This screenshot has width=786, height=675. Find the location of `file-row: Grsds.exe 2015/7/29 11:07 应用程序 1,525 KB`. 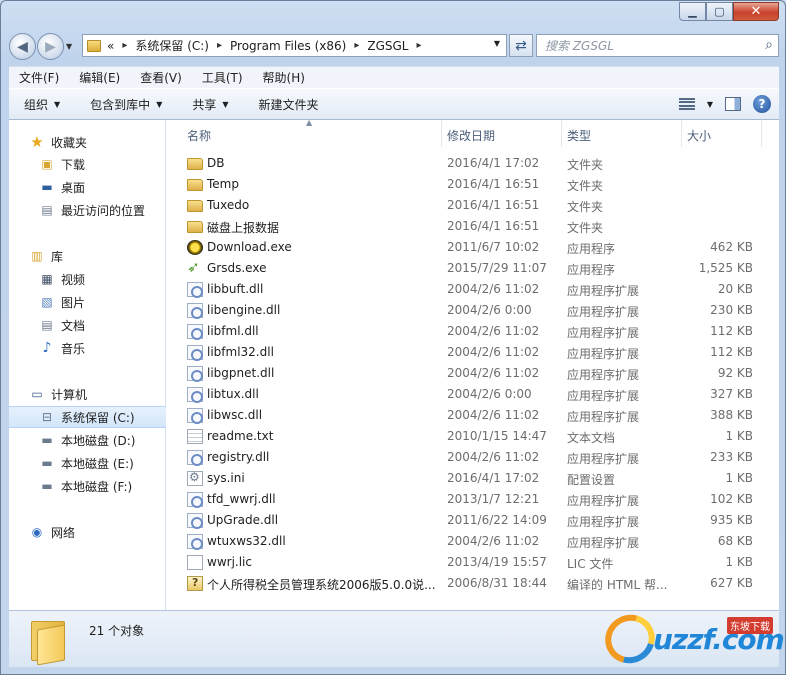

file-row: Grsds.exe 2015/7/29 11:07 应用程序 1,525 KB is located at coordinates (473, 268).